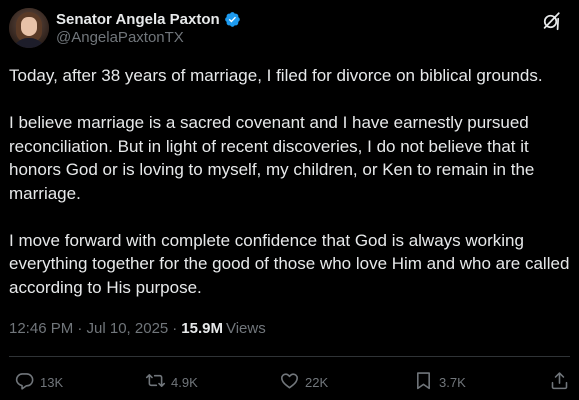 This screenshot has height=400, width=579. Describe the element at coordinates (202, 328) in the screenshot. I see `views-count: 15.9M` at that location.